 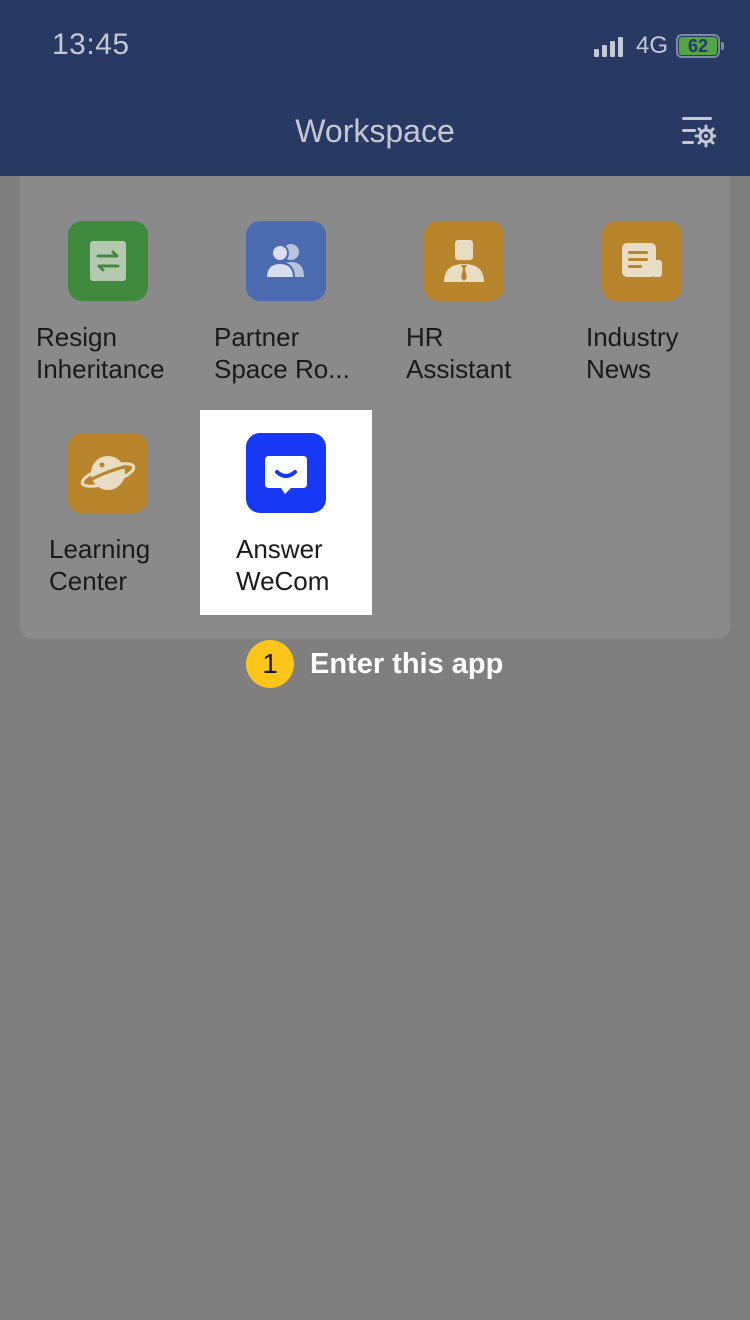 I want to click on app-label-line1: Learning, so click(x=100, y=549).